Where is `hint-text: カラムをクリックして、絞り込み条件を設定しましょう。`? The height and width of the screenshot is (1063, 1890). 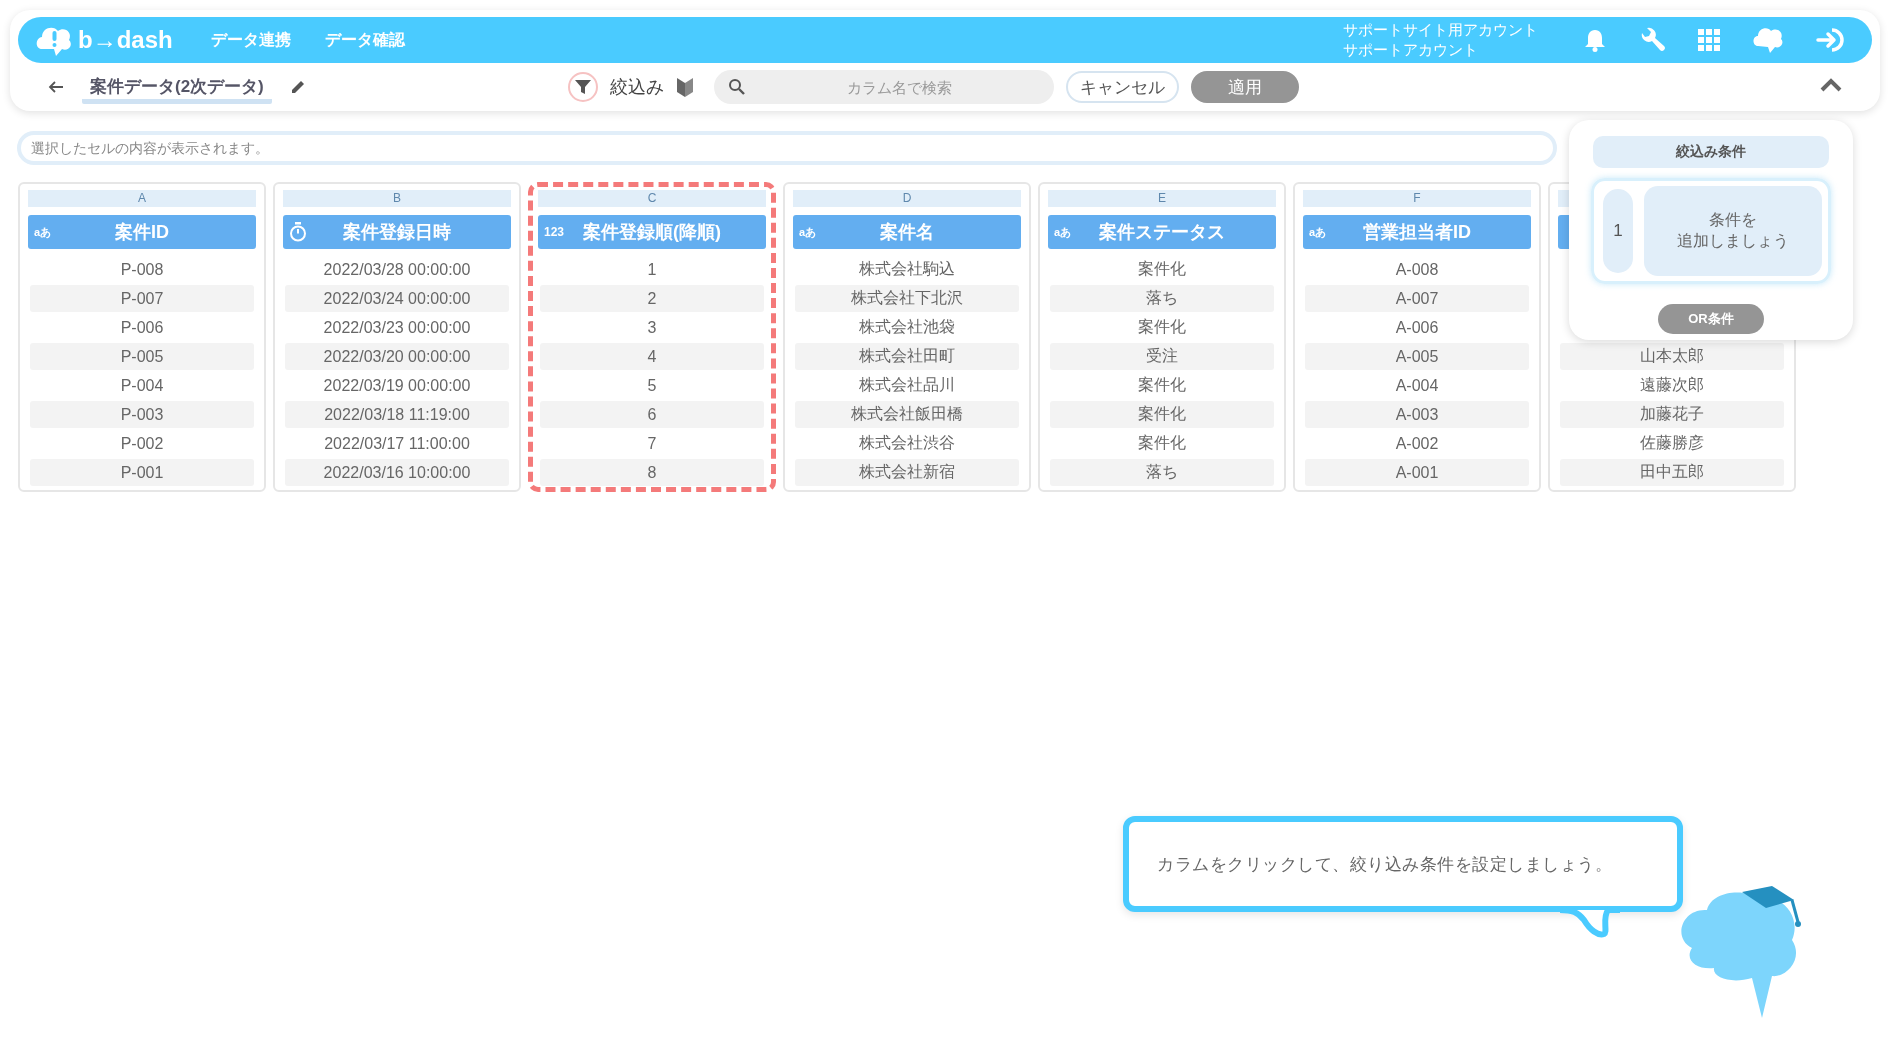
hint-text: カラムをクリックして、絞り込み条件を設定しましょう。 is located at coordinates (1384, 864).